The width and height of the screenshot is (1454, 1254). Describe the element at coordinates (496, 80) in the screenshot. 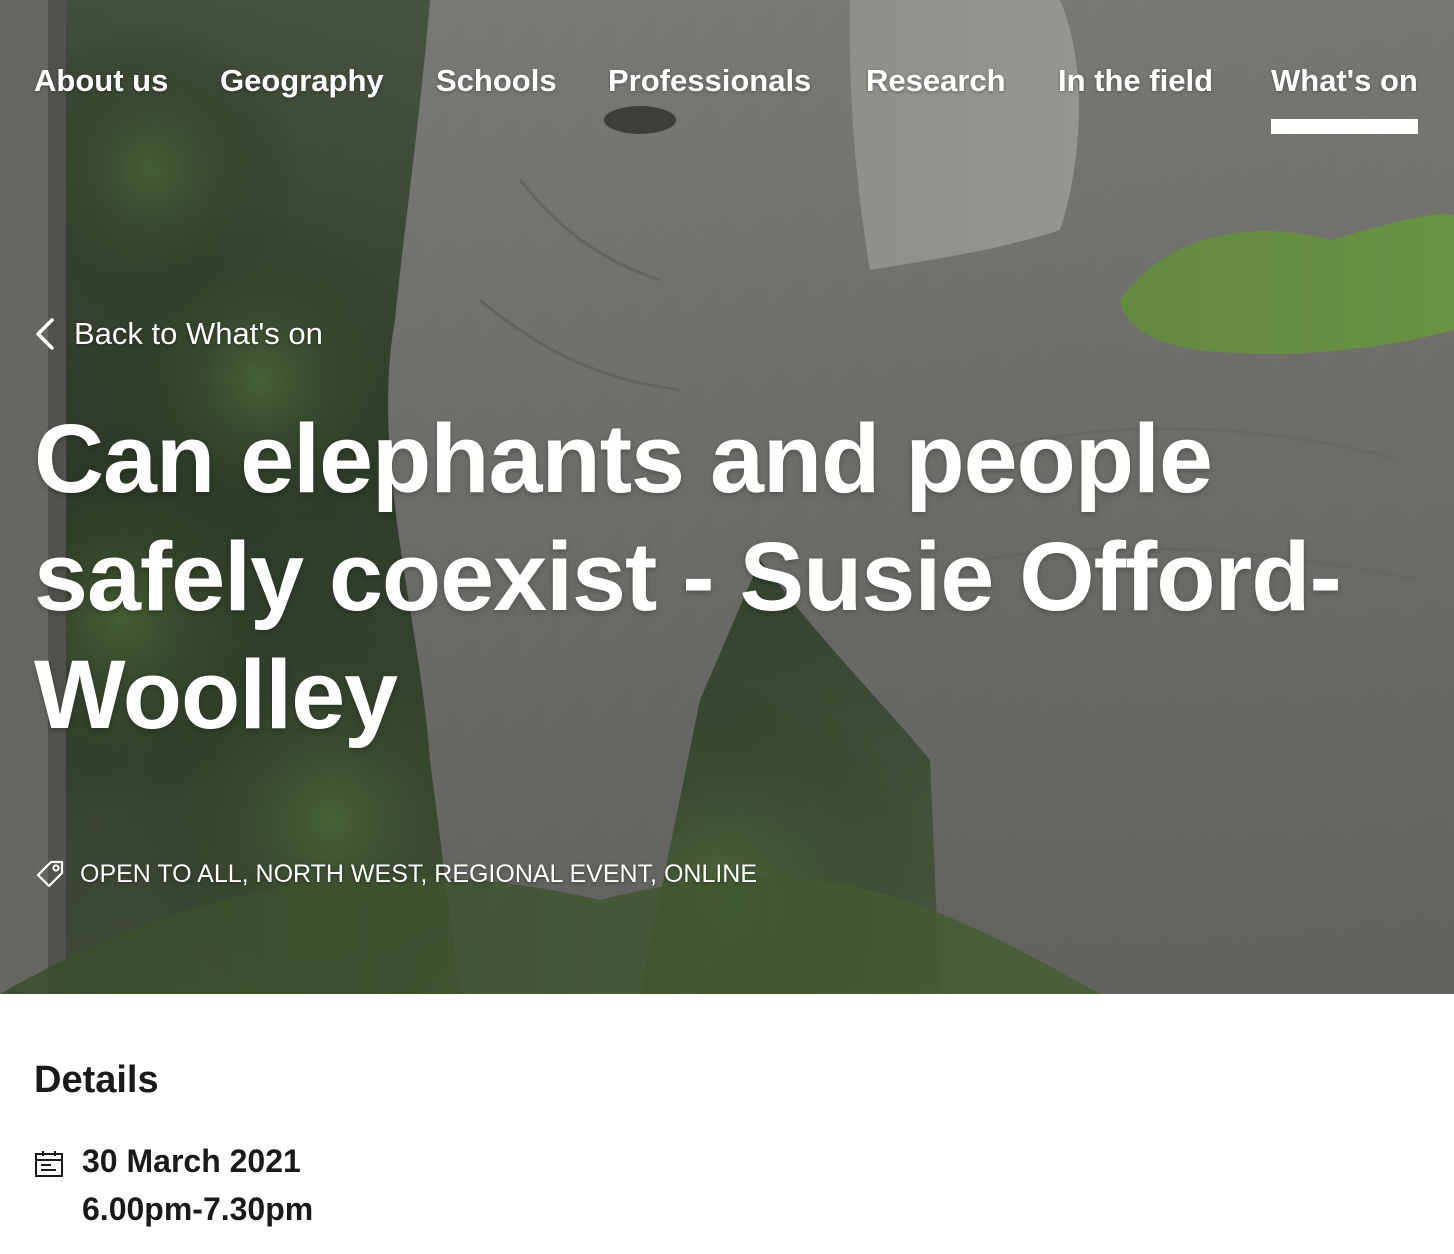

I see `nav-item-label: Schools` at that location.